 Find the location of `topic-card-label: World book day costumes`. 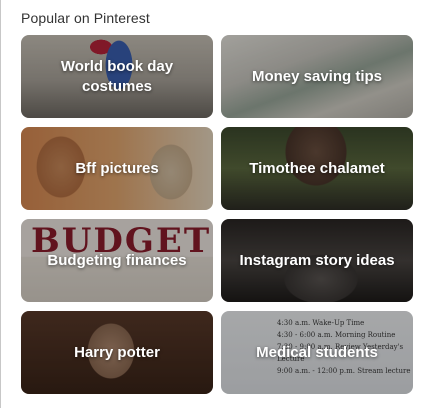

topic-card-label: World book day costumes is located at coordinates (117, 76).